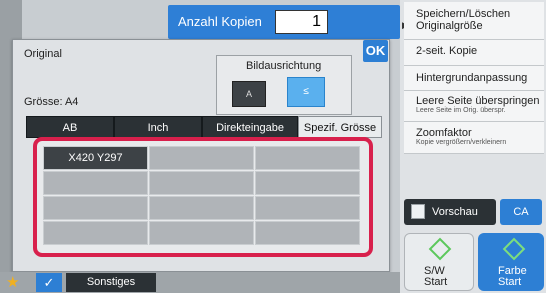 Image resolution: width=546 pixels, height=293 pixels. Describe the element at coordinates (463, 20) in the screenshot. I see `menu-item-label: Speichern/Löschen Originalgröße` at that location.